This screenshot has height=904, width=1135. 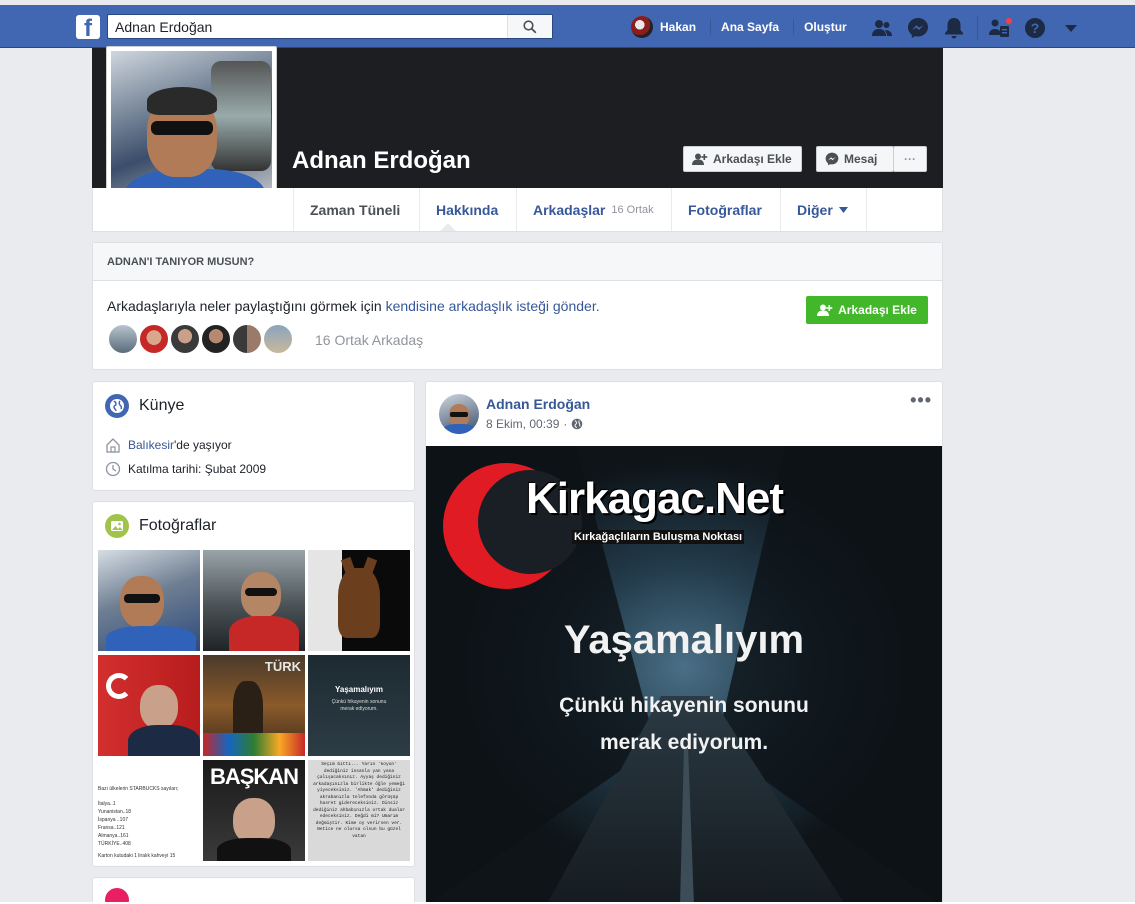 I want to click on more-icon: ···, so click(x=910, y=159).